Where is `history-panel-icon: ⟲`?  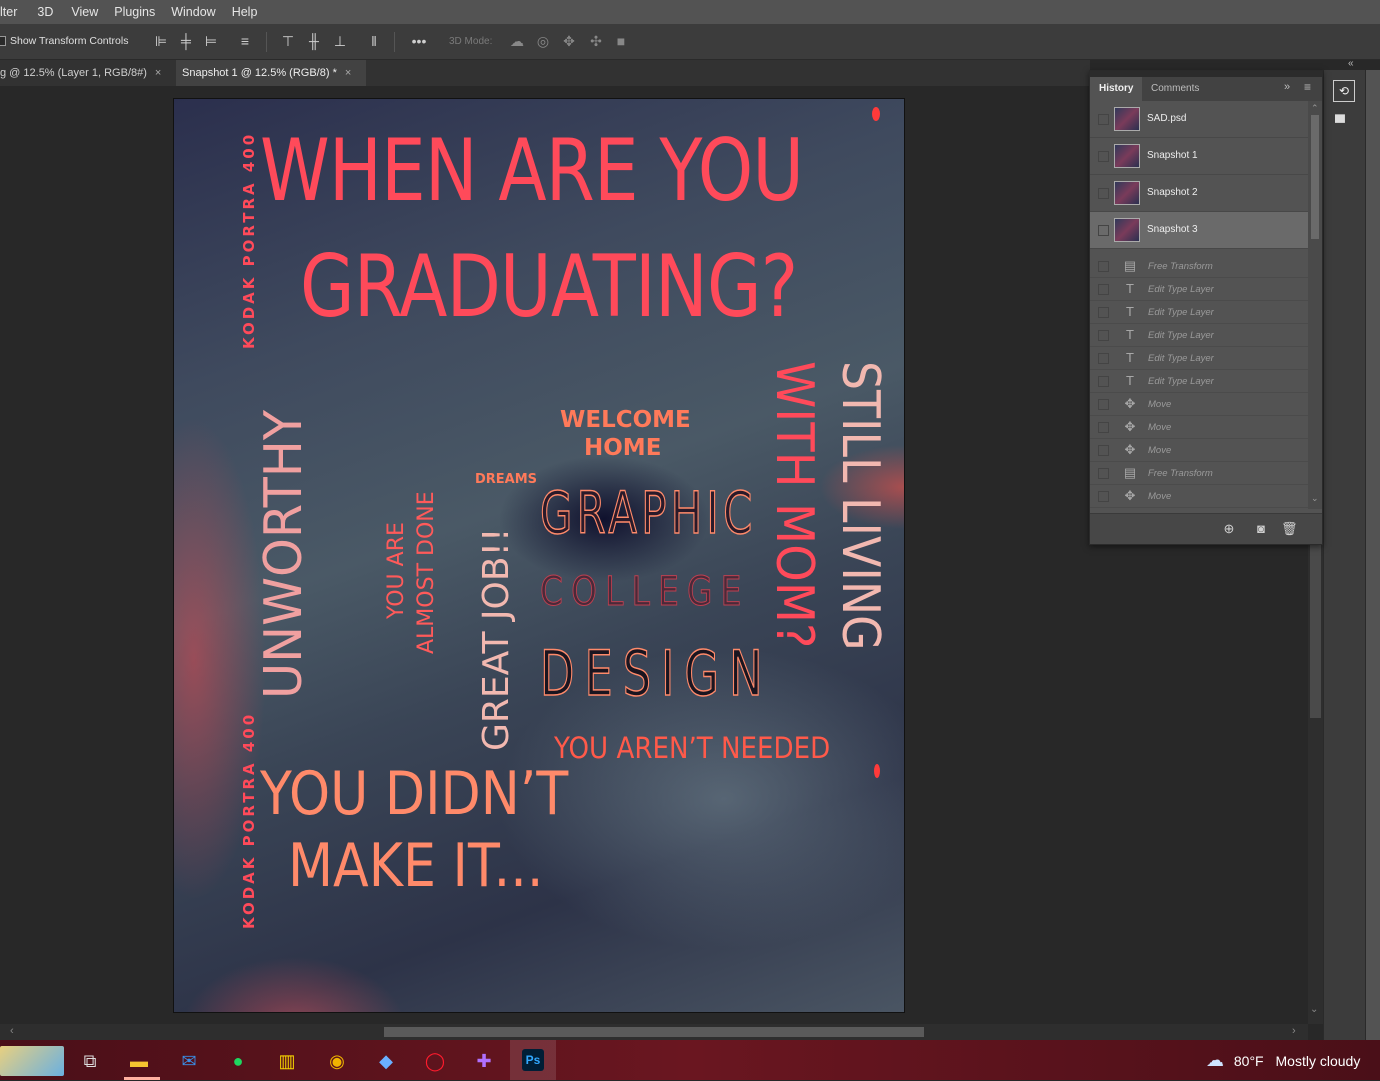
history-panel-icon: ⟲ is located at coordinates (1344, 91).